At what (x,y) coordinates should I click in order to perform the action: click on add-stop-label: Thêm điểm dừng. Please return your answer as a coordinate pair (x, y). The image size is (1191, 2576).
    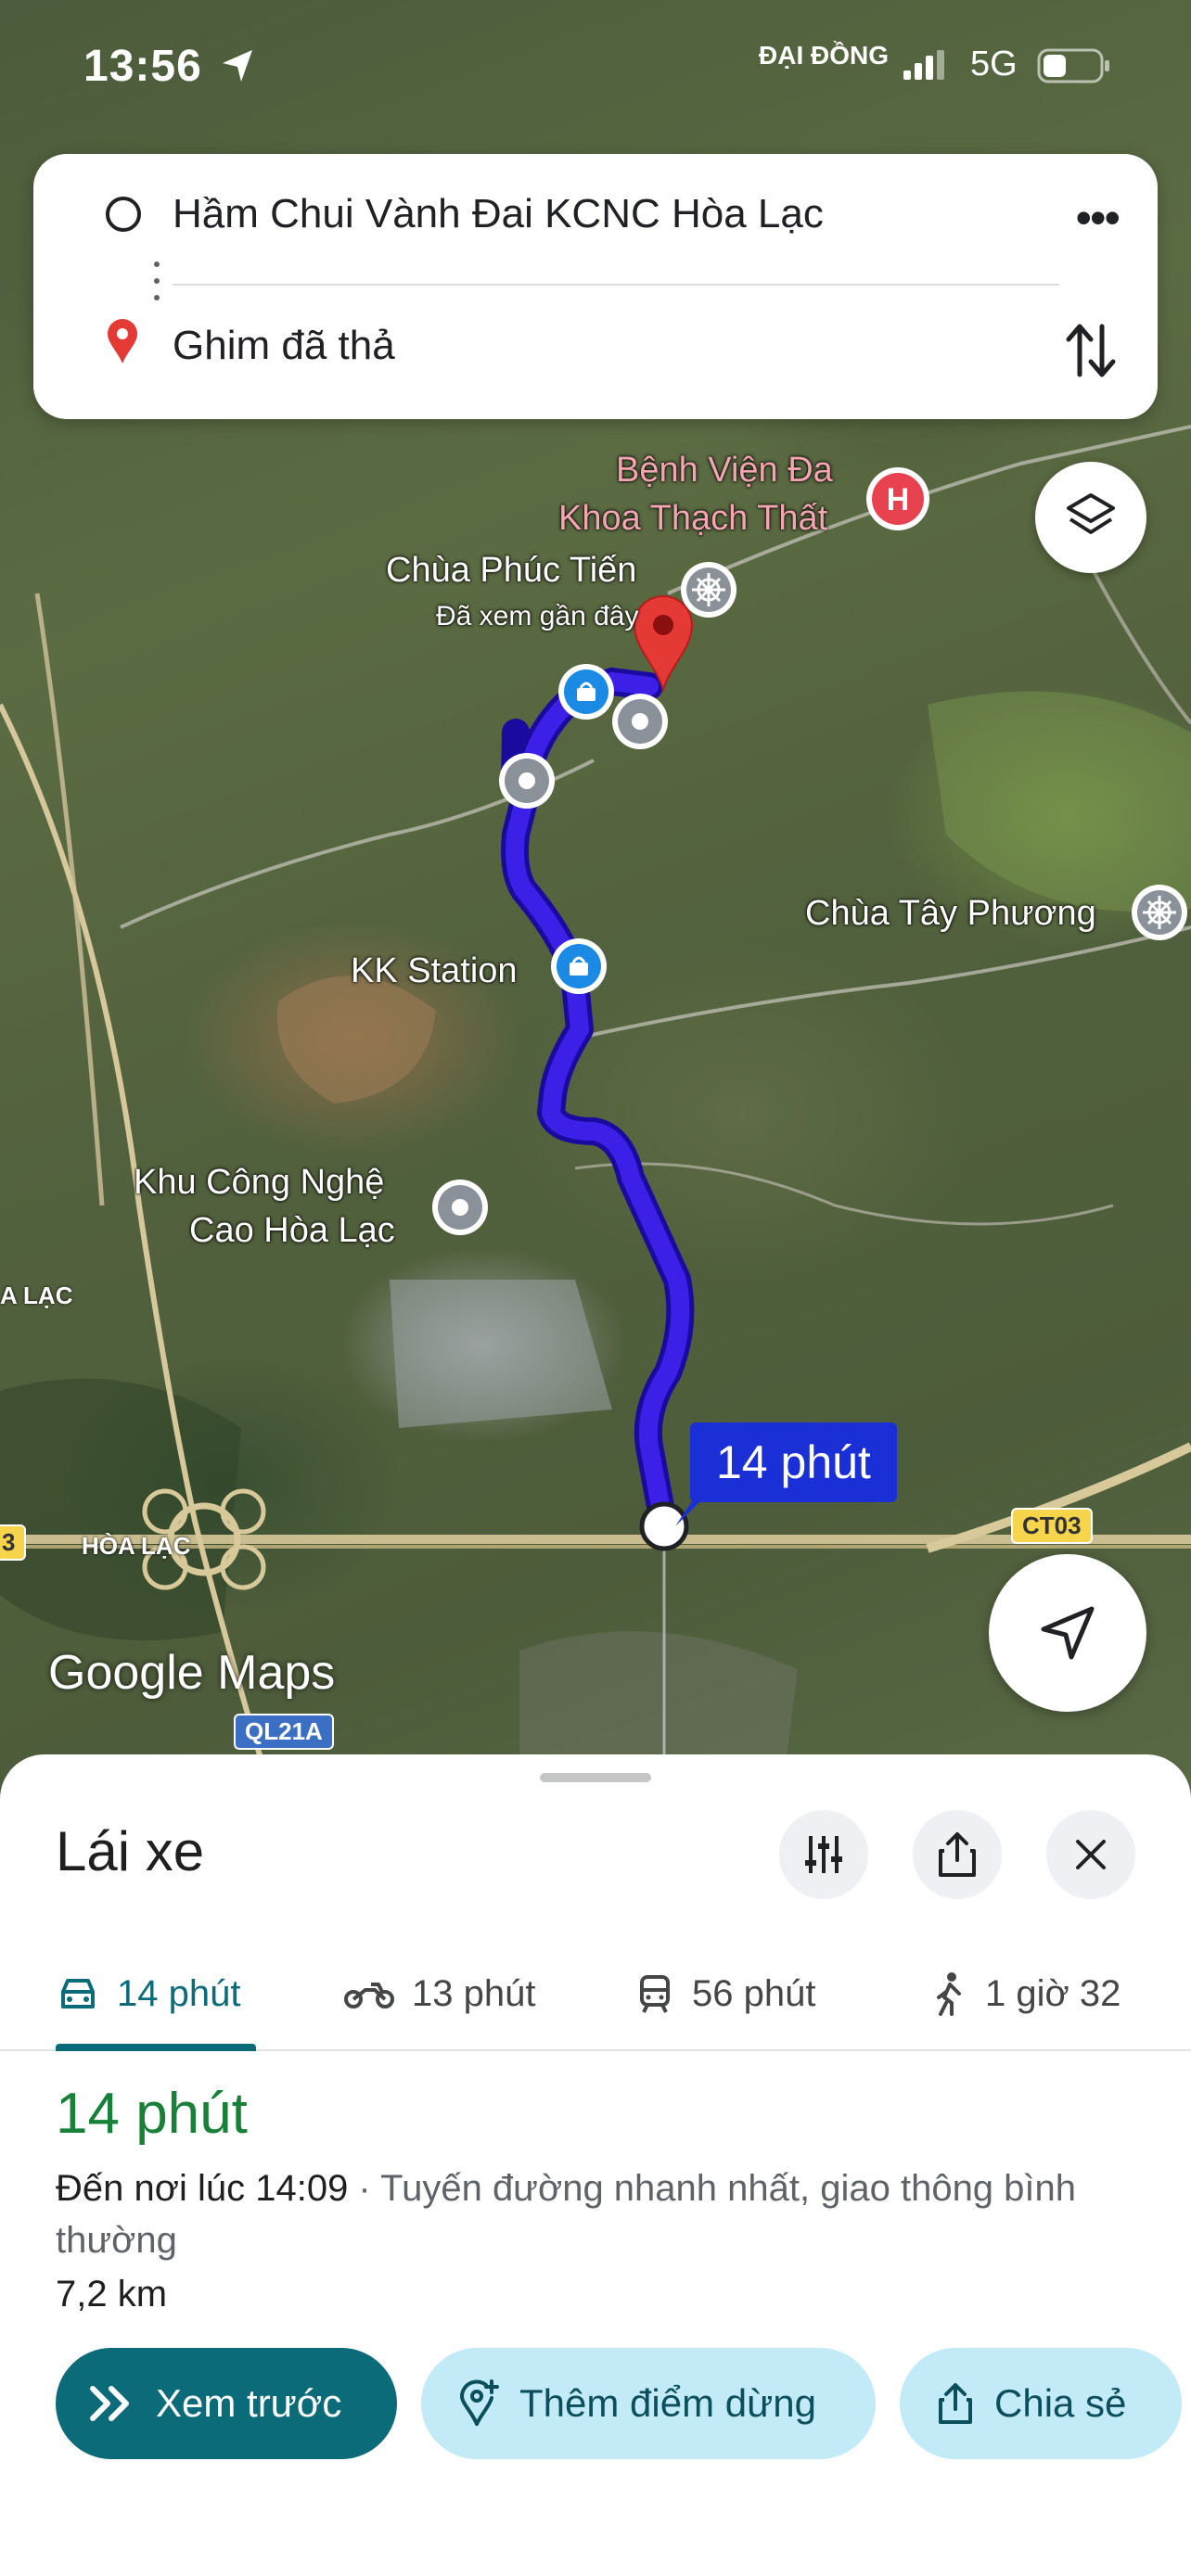
    Looking at the image, I should click on (667, 2403).